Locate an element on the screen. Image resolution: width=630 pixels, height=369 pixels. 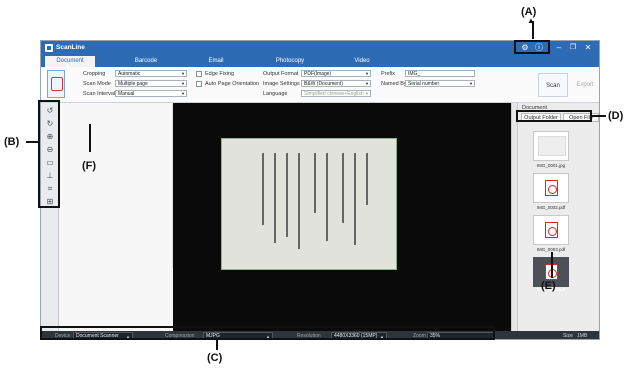
output-format-value: PDF(Image) is located at coordinates (318, 74).